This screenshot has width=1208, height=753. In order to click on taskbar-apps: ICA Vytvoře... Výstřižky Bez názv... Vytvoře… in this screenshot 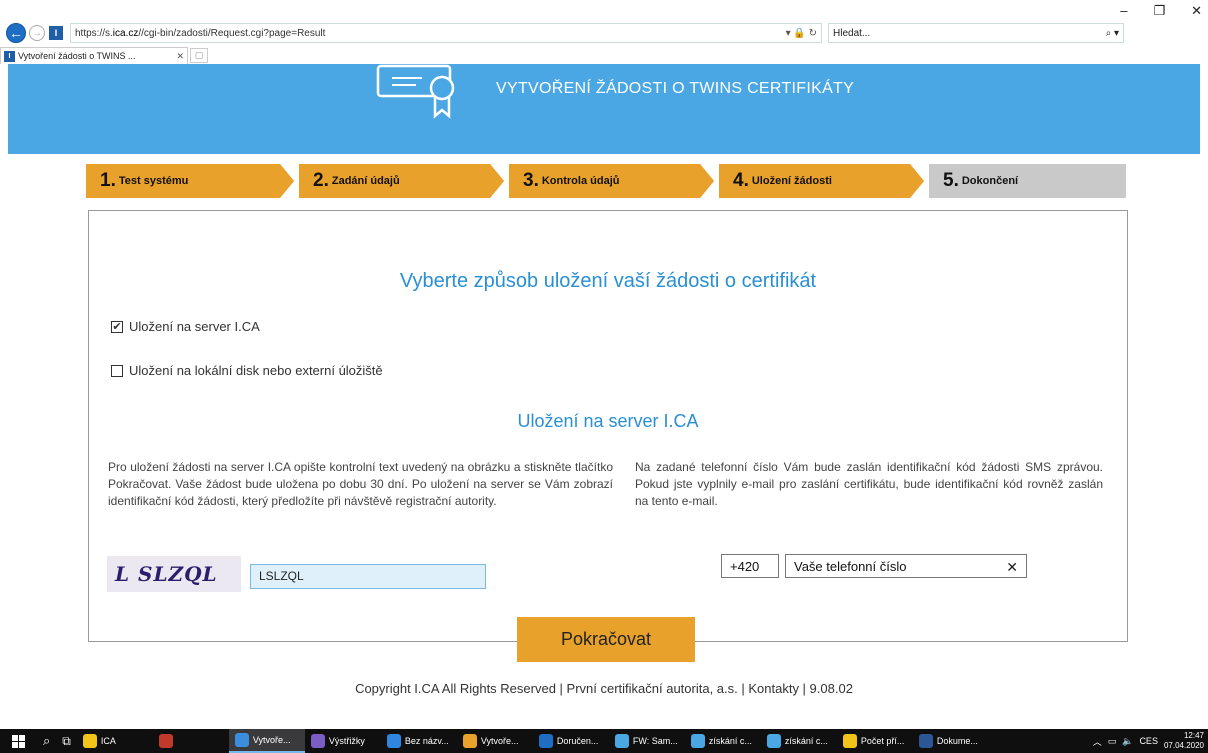, I will do `click(533, 741)`.